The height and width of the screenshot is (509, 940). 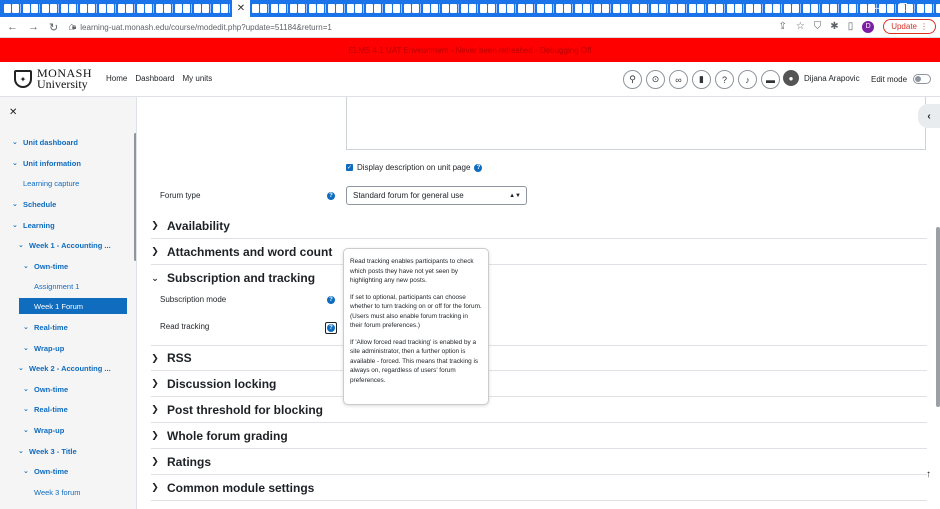 What do you see at coordinates (800, 26) in the screenshot?
I see `bookmark-star-icon: ☆` at bounding box center [800, 26].